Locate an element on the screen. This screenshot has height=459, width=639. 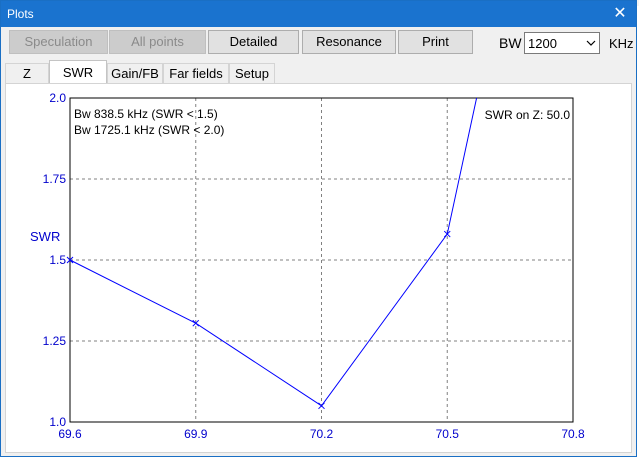
x-tick-label: 69.6 is located at coordinates (70, 434).